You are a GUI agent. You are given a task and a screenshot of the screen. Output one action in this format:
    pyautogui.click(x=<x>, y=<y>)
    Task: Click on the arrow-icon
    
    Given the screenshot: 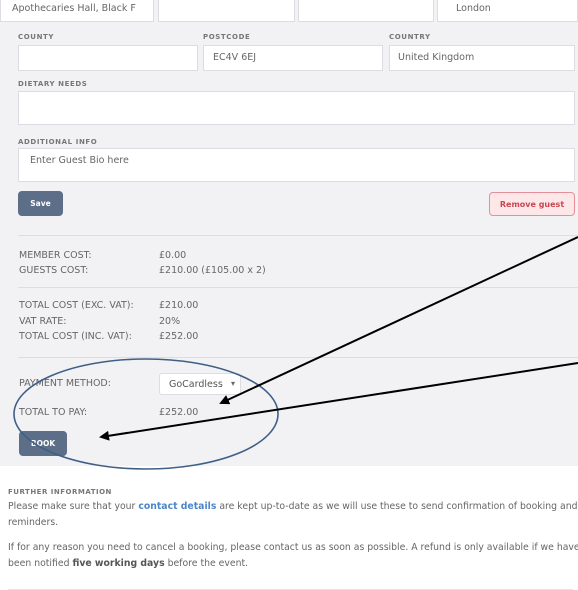 What is the action you would take?
    pyautogui.click(x=338, y=401)
    